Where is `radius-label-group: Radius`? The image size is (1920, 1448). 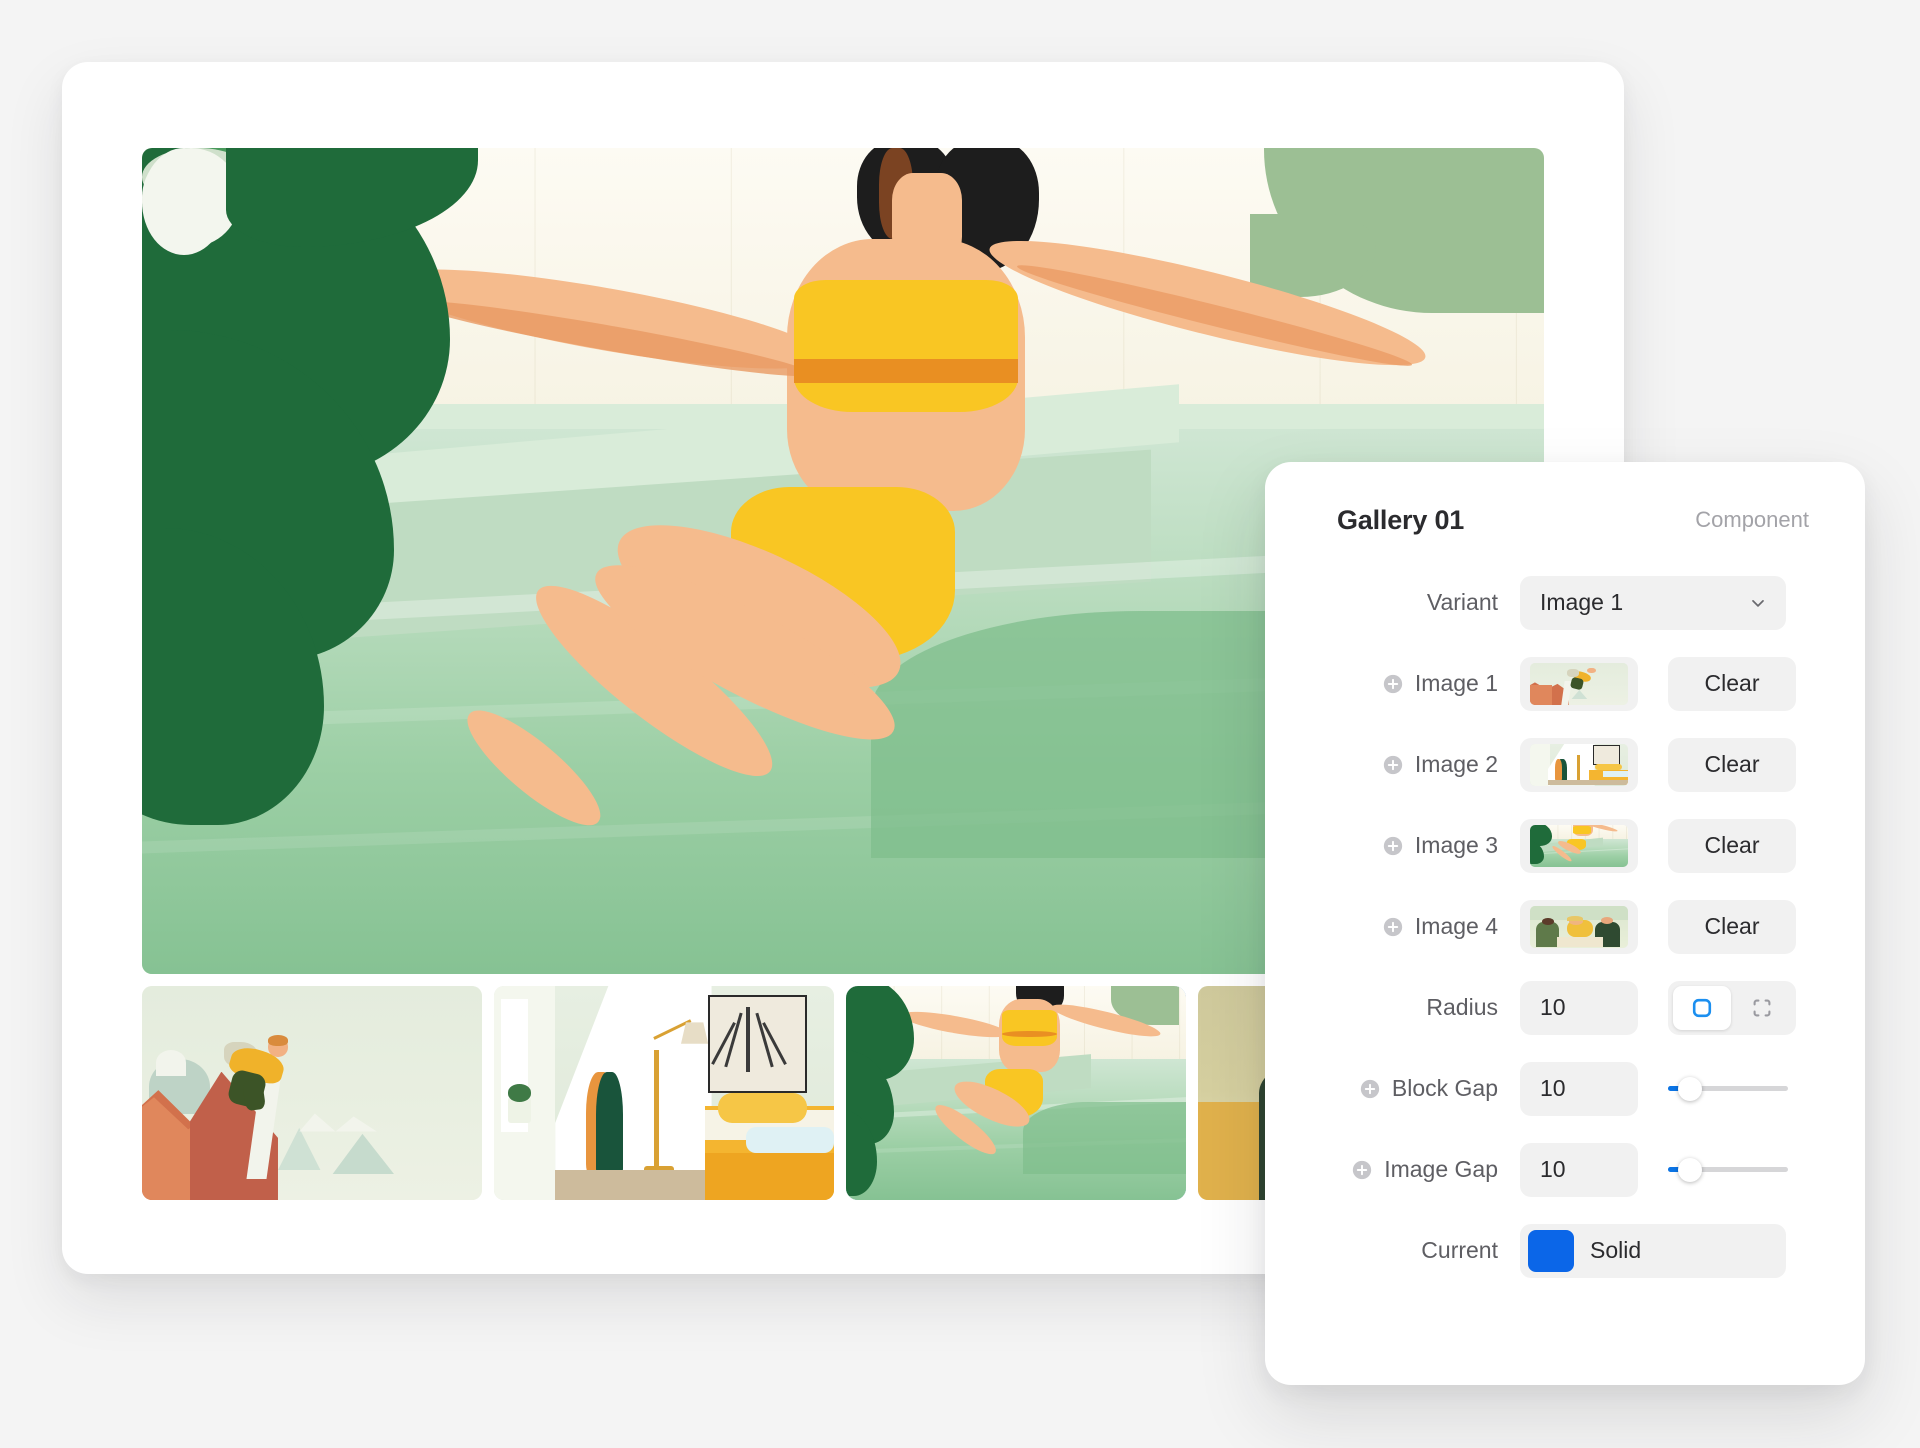 radius-label-group: Radius is located at coordinates (1412, 1007).